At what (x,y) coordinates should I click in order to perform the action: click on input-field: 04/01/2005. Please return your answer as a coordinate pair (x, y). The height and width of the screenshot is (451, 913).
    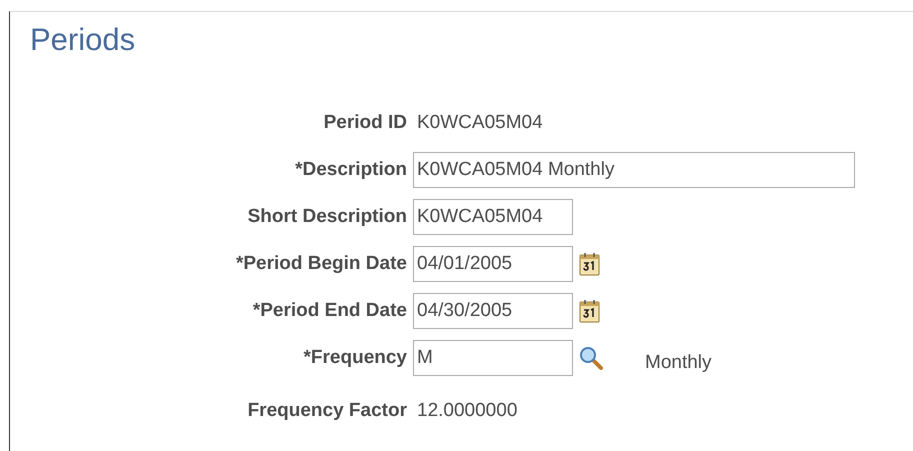
    Looking at the image, I should click on (493, 264).